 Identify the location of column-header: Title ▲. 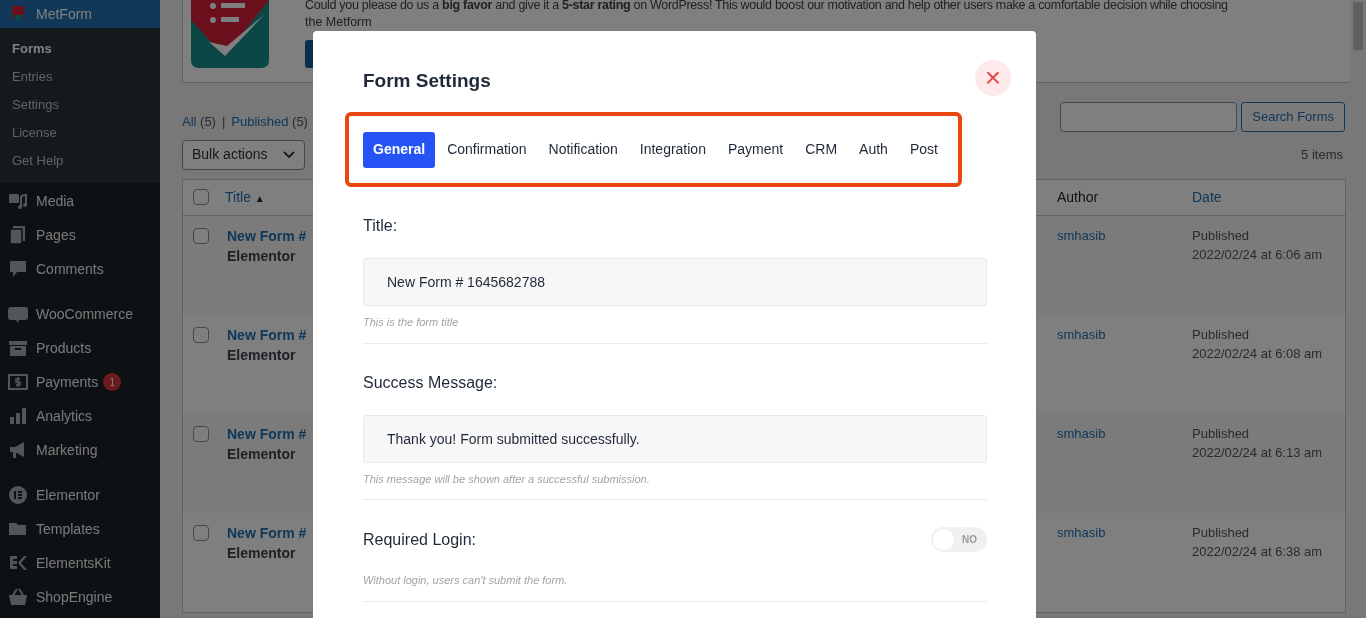
(245, 197).